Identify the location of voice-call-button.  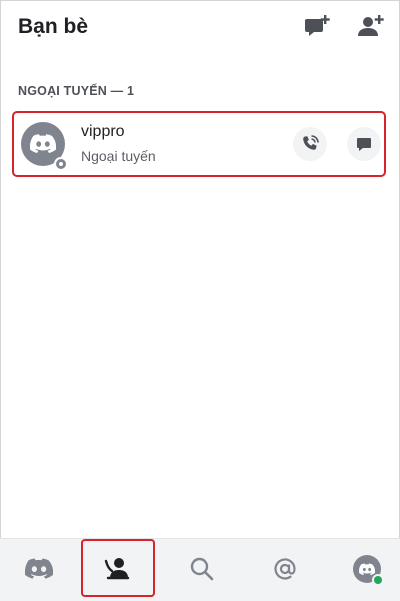
(310, 144).